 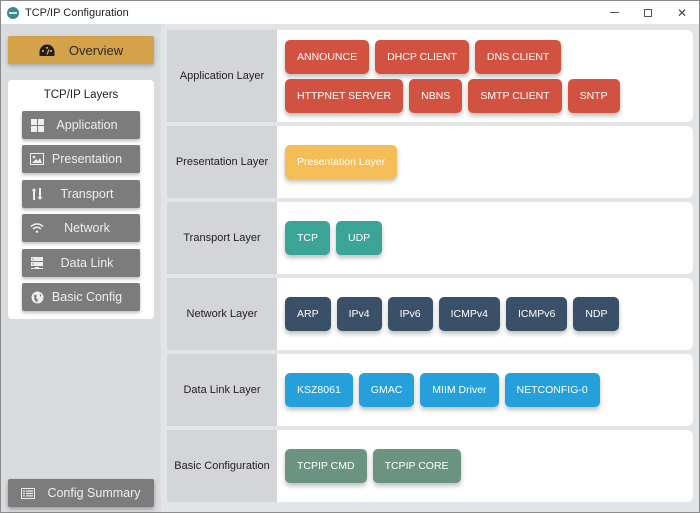 I want to click on sidebar-item-presentation: Presentation, so click(x=81, y=159).